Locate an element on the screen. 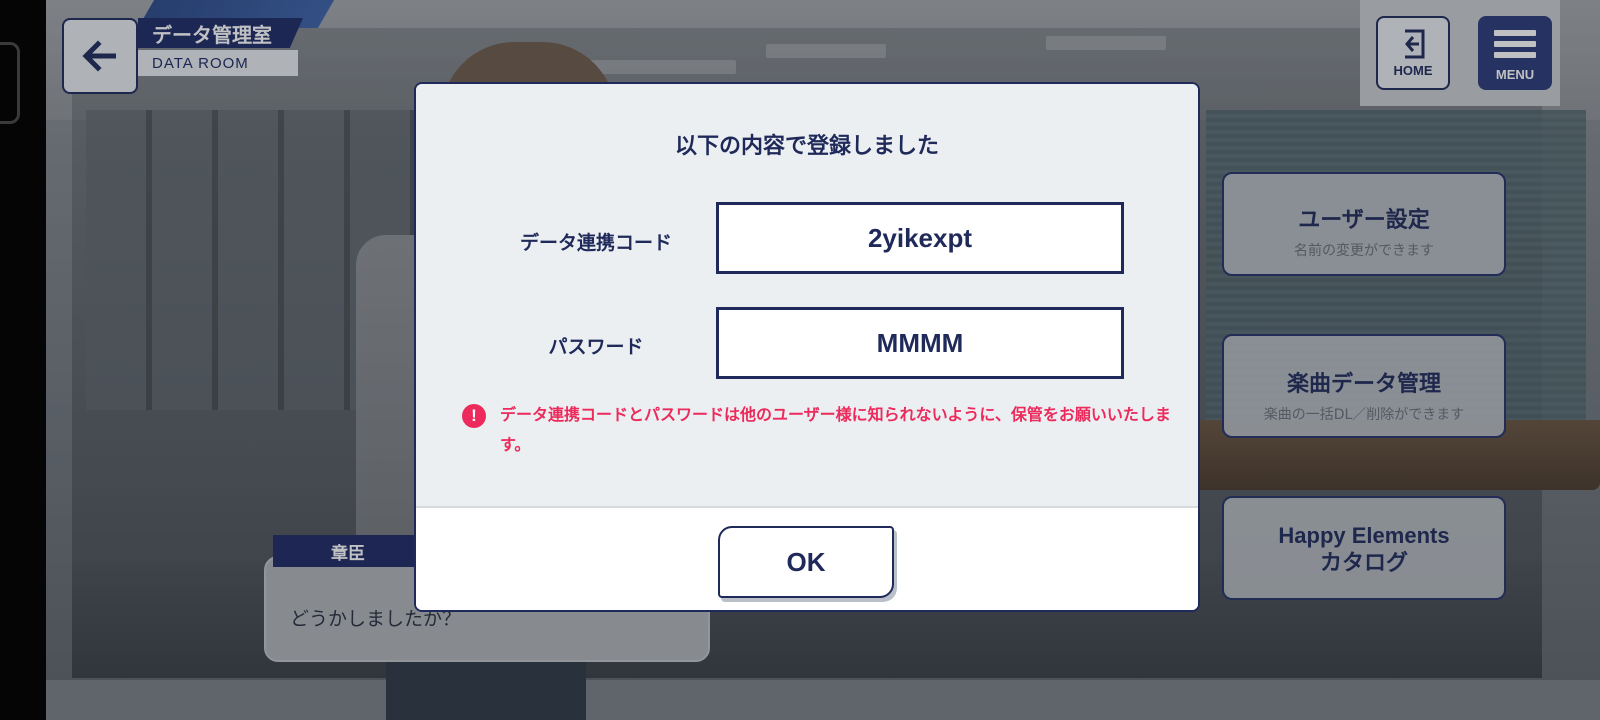 The image size is (1600, 720). password-label: パスワード is located at coordinates (596, 347).